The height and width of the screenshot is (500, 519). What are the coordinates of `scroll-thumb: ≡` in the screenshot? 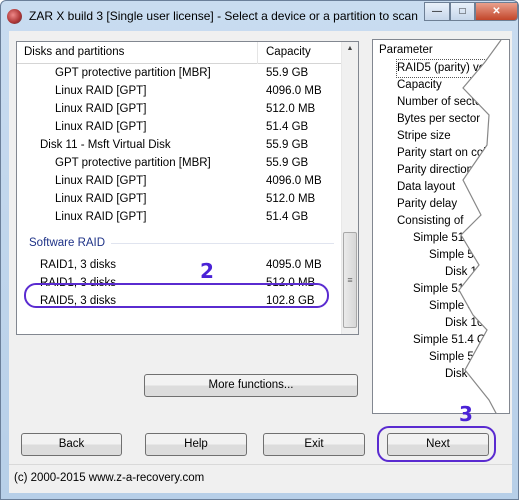 It's located at (350, 280).